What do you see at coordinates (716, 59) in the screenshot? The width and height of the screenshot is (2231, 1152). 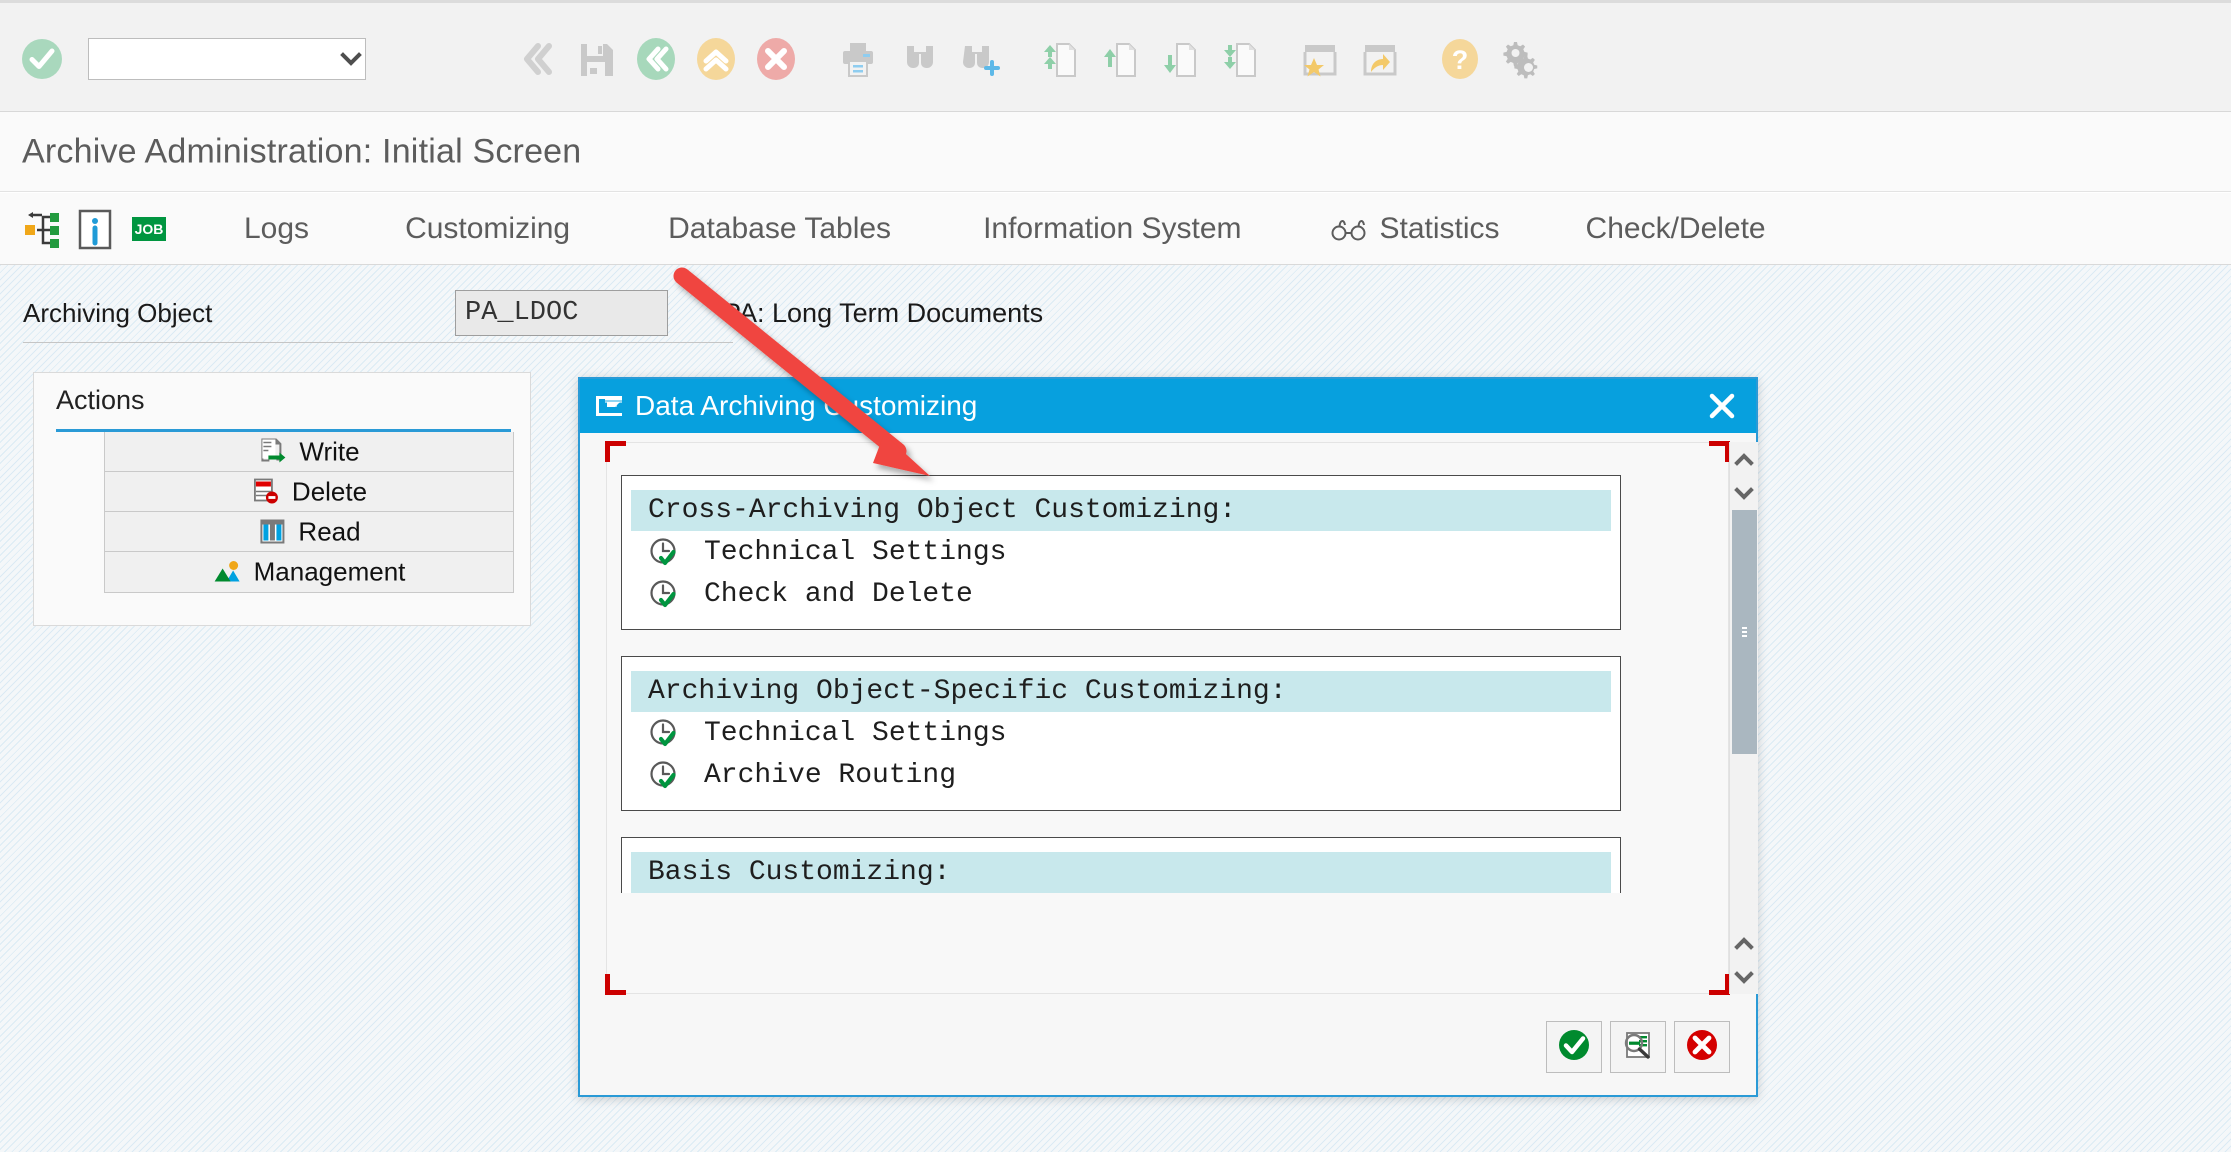 I see `exit-icon` at bounding box center [716, 59].